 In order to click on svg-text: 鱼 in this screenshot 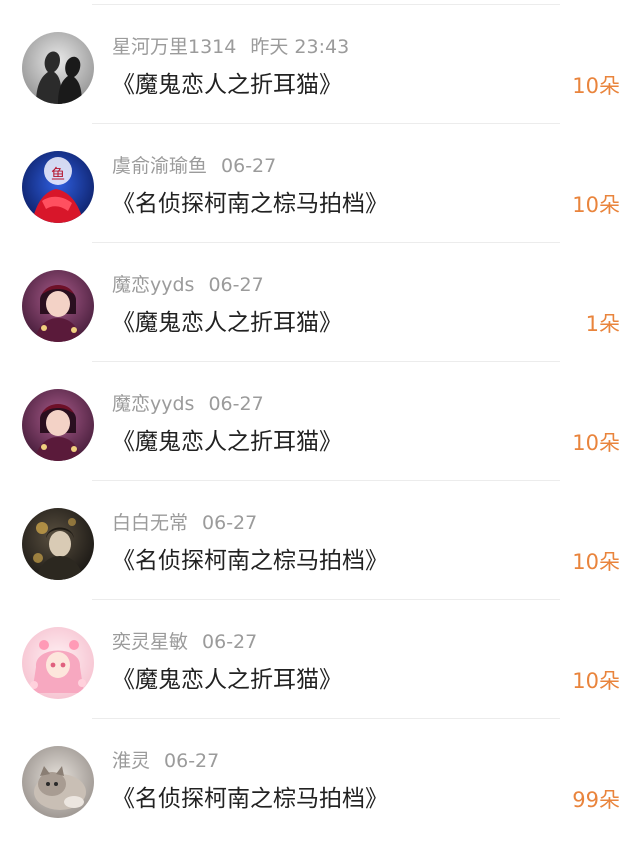, I will do `click(58, 174)`.